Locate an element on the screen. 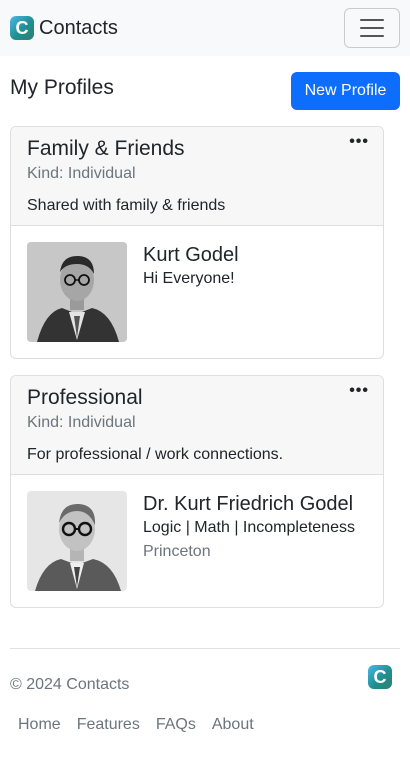  profile-description: Shared with family & friends is located at coordinates (126, 205).